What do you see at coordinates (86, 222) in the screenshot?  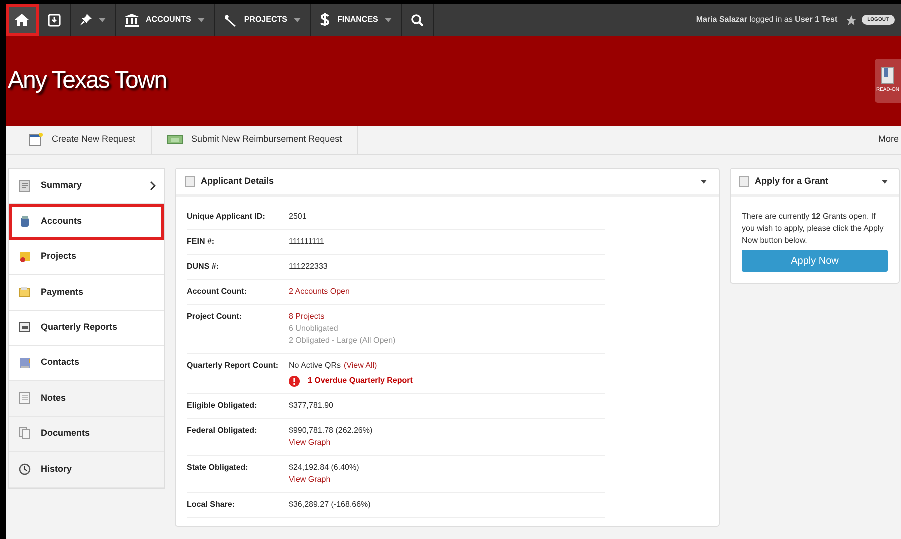 I see `sidebar-item: Accounts` at bounding box center [86, 222].